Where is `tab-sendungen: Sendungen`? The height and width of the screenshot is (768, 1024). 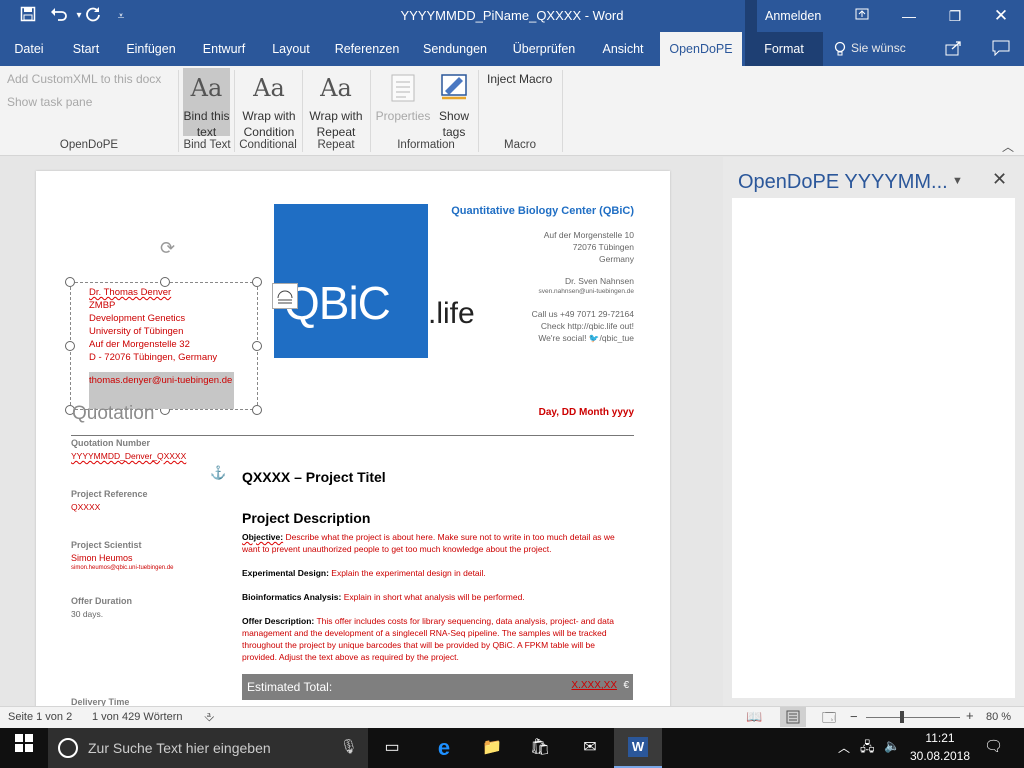 tab-sendungen: Sendungen is located at coordinates (455, 49).